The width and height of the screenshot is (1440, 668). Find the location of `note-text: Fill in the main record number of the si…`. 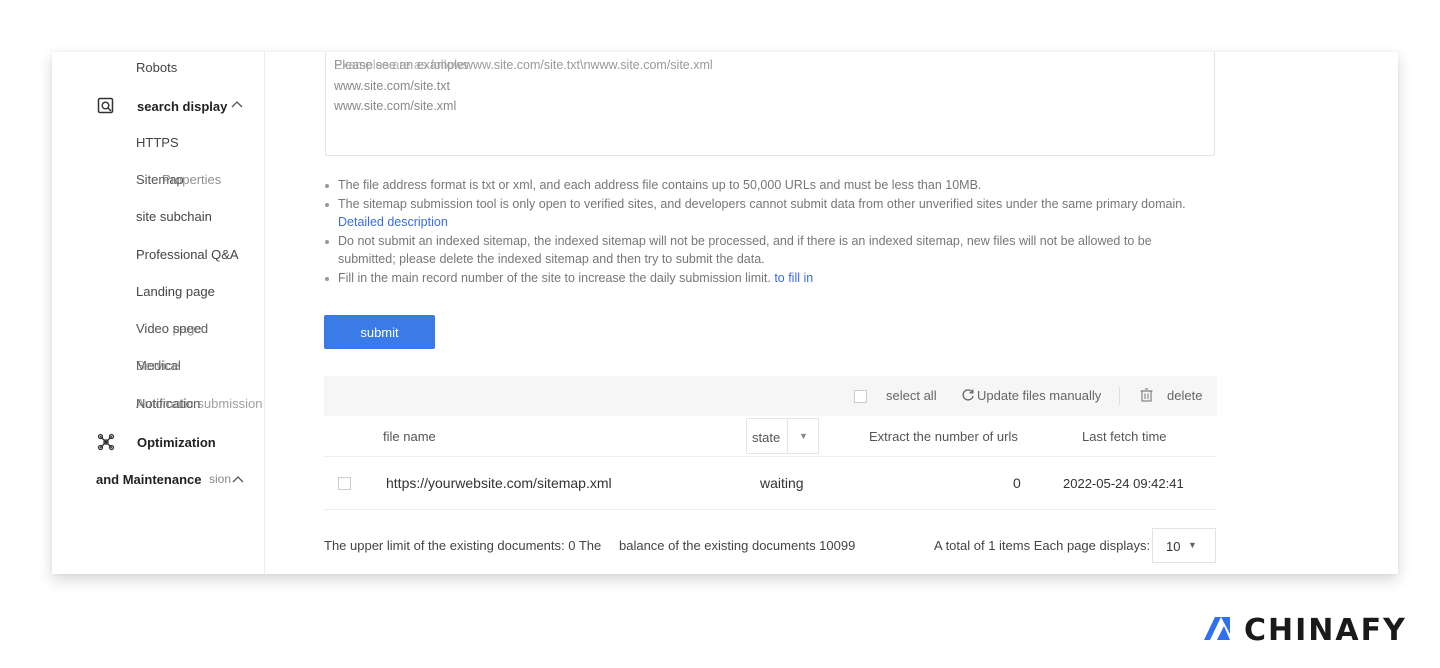

note-text: Fill in the main record number of the si… is located at coordinates (554, 277).